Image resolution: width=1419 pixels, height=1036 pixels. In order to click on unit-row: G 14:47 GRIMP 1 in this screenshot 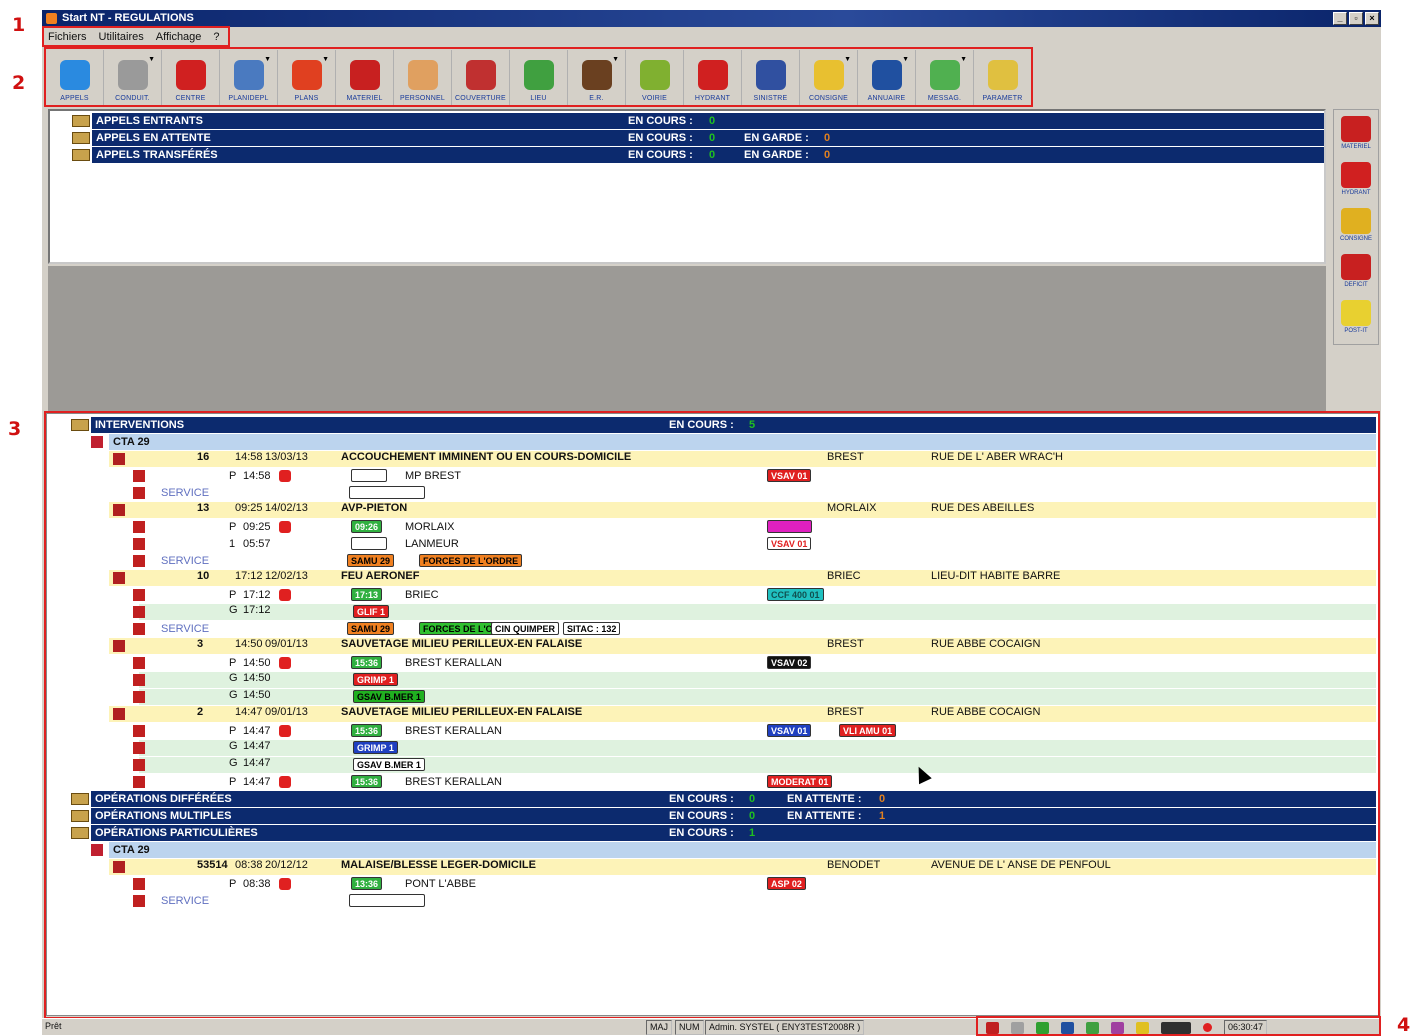, I will do `click(757, 748)`.